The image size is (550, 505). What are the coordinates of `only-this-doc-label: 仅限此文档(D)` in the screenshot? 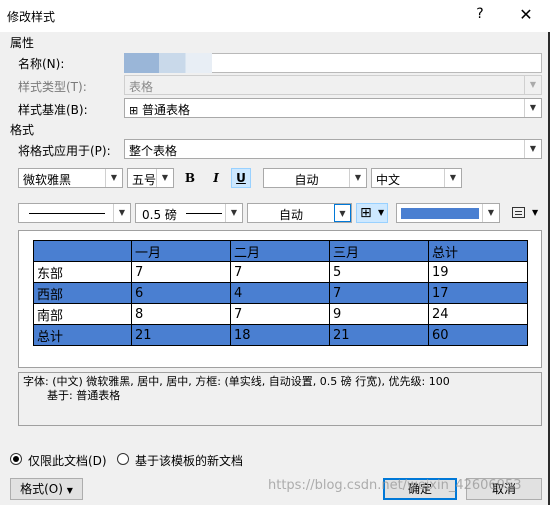 It's located at (67, 460).